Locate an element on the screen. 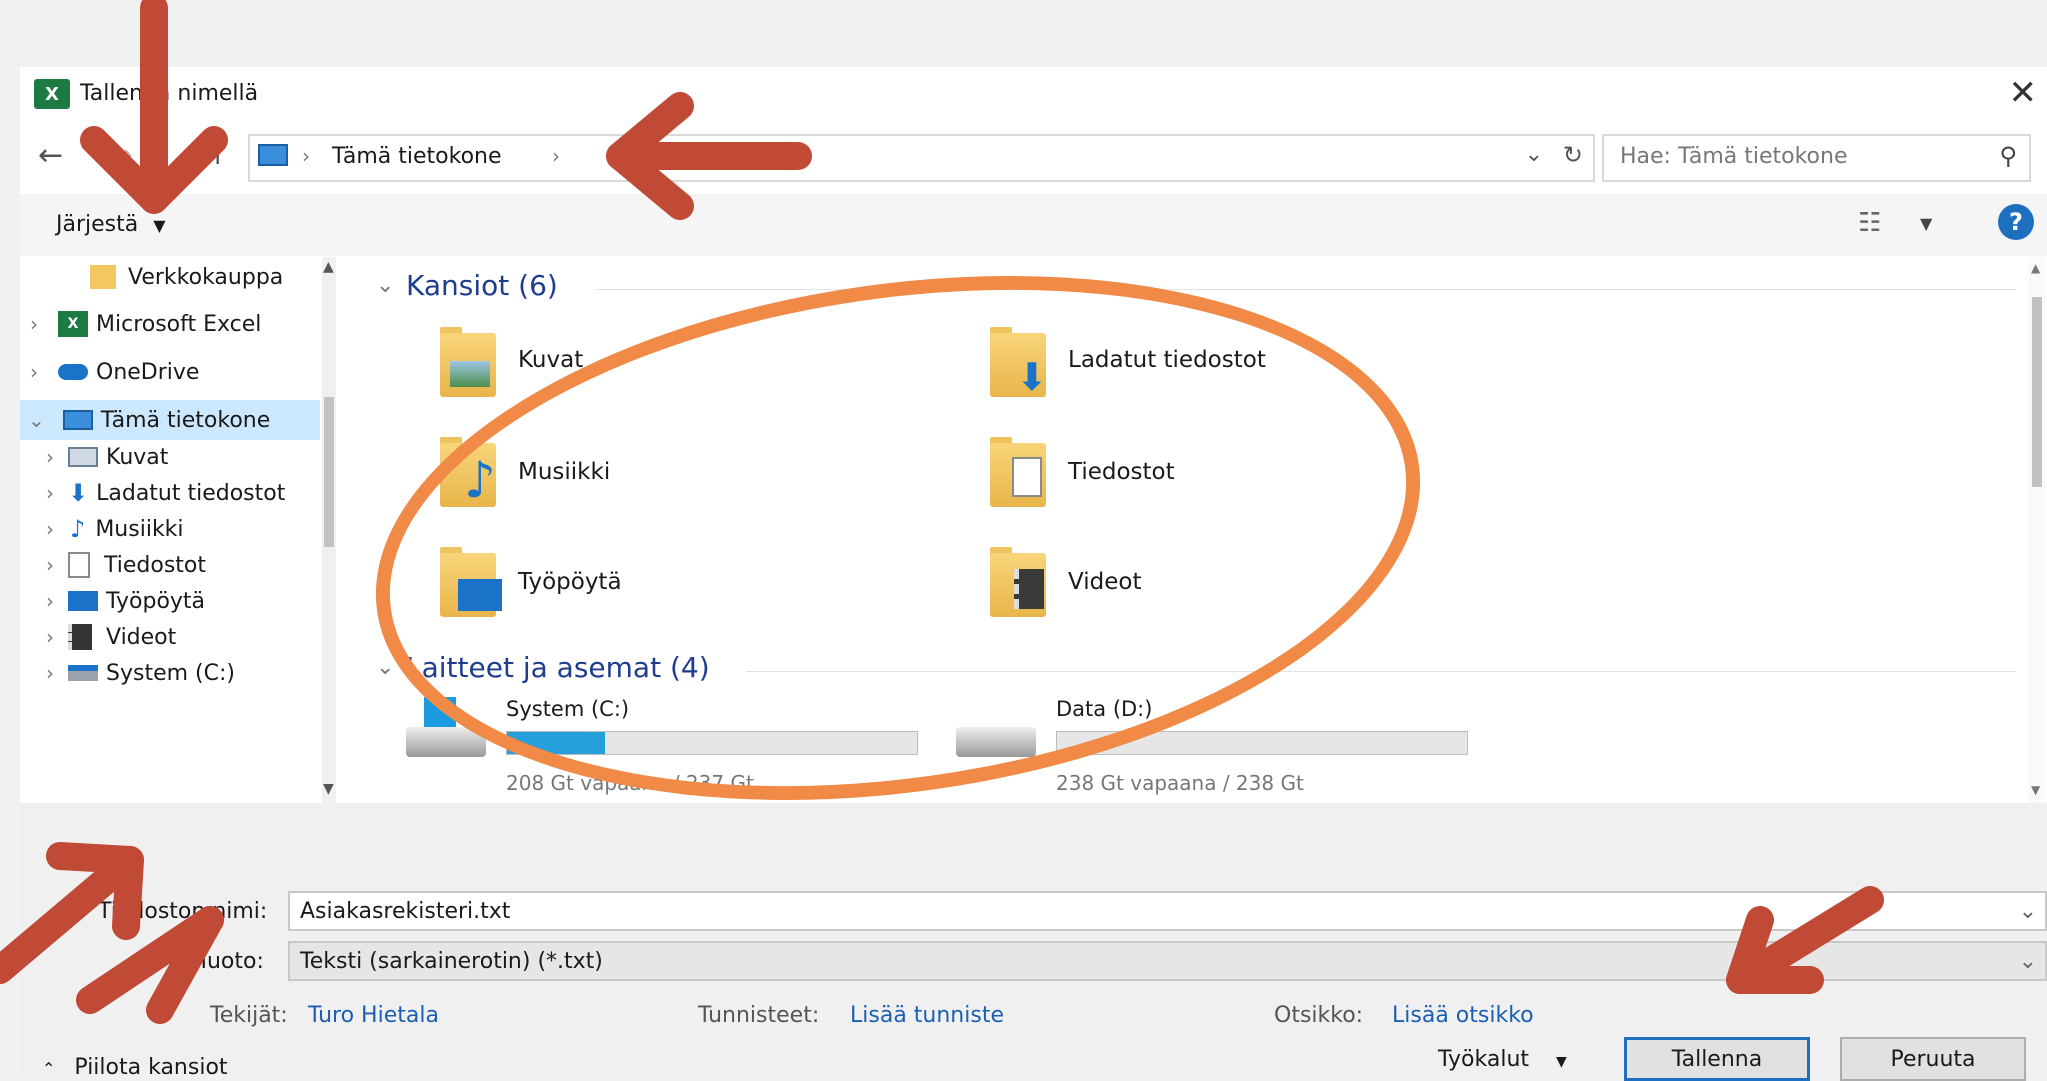 This screenshot has width=2047, height=1081. organize-button: Järjestä ▼ is located at coordinates (111, 224).